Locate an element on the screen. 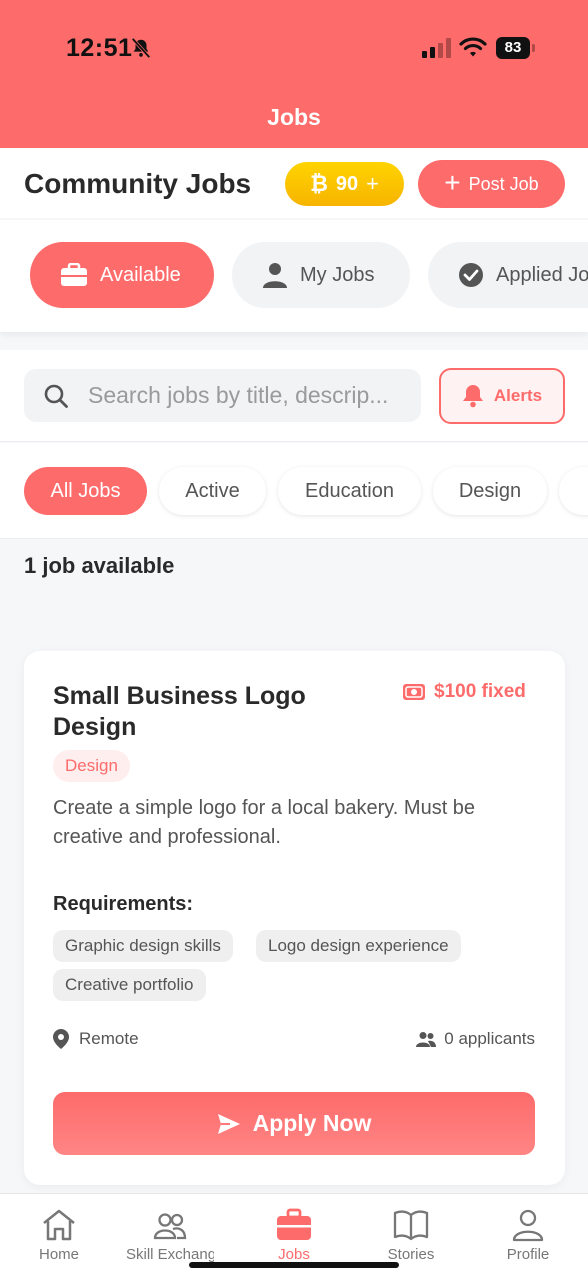  tab-applied-jobs: Applied Jobs is located at coordinates (508, 275).